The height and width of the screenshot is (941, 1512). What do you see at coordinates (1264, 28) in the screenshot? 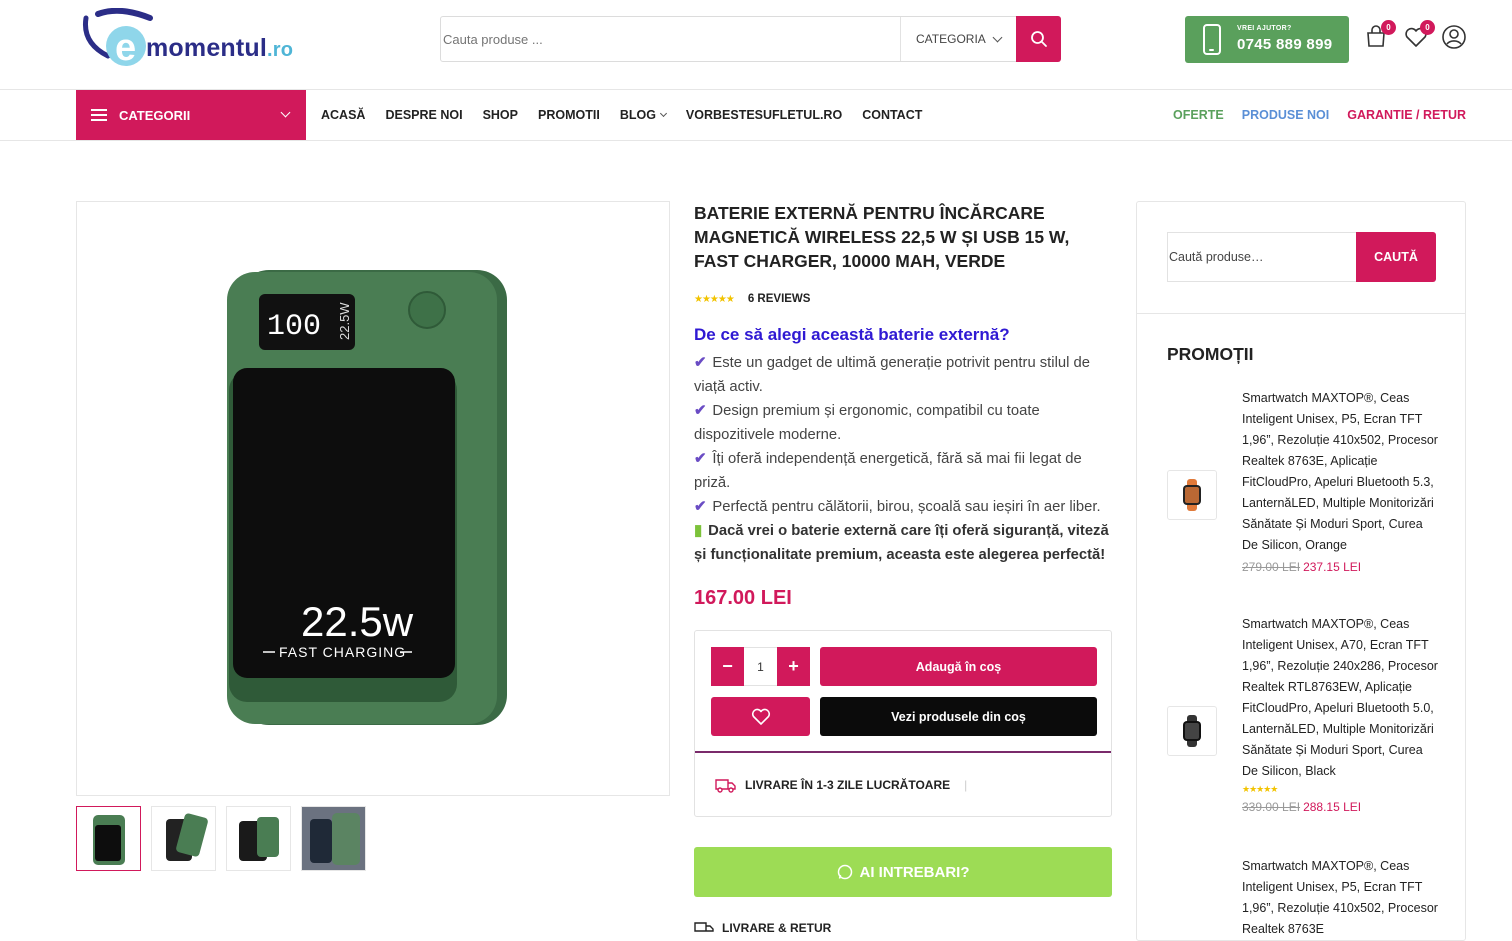
I see `help-label: VREI AJUTOR?` at bounding box center [1264, 28].